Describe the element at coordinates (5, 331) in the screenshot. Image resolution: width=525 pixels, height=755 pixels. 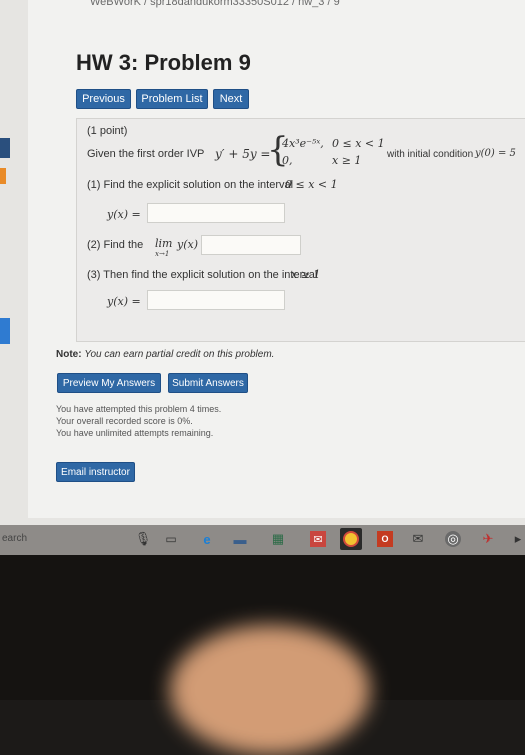
I see `left-accent-bar-blue` at that location.